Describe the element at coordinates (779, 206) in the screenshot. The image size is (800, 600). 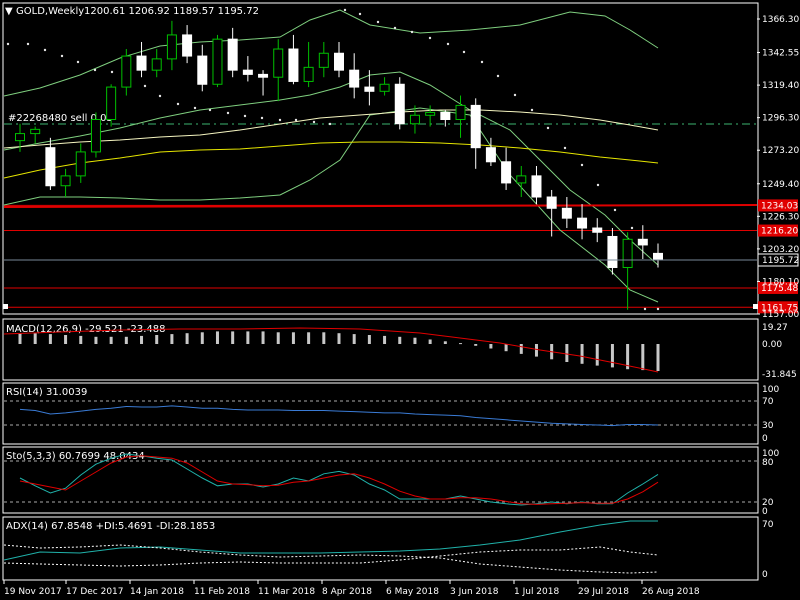
I see `level-tag-label: 1234.03` at that location.